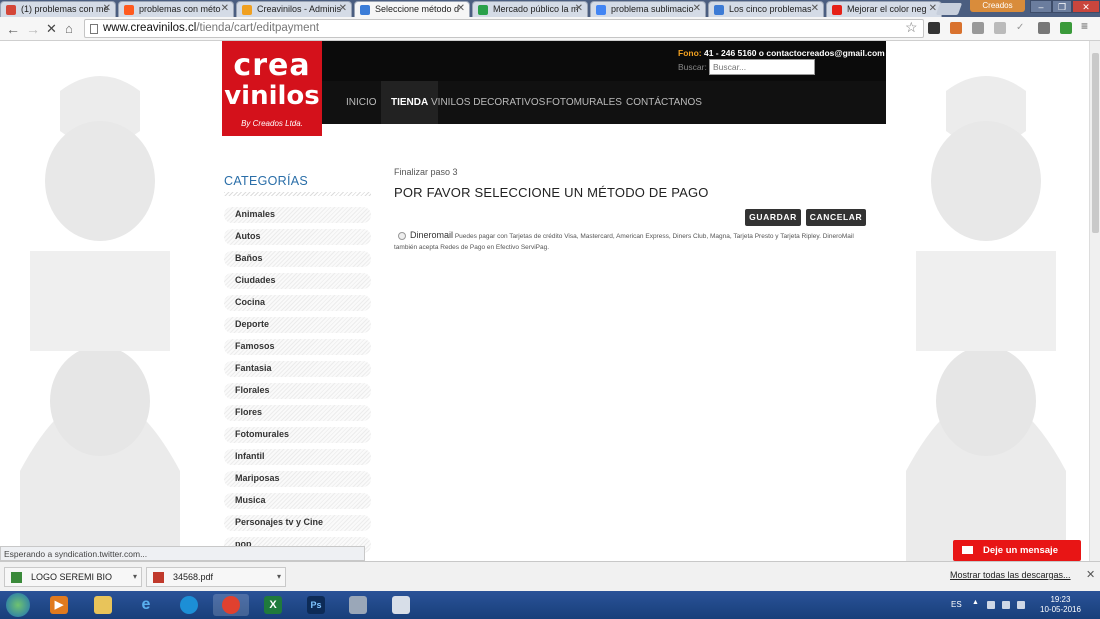  I want to click on scrollbar-thumb, so click(1095, 143).